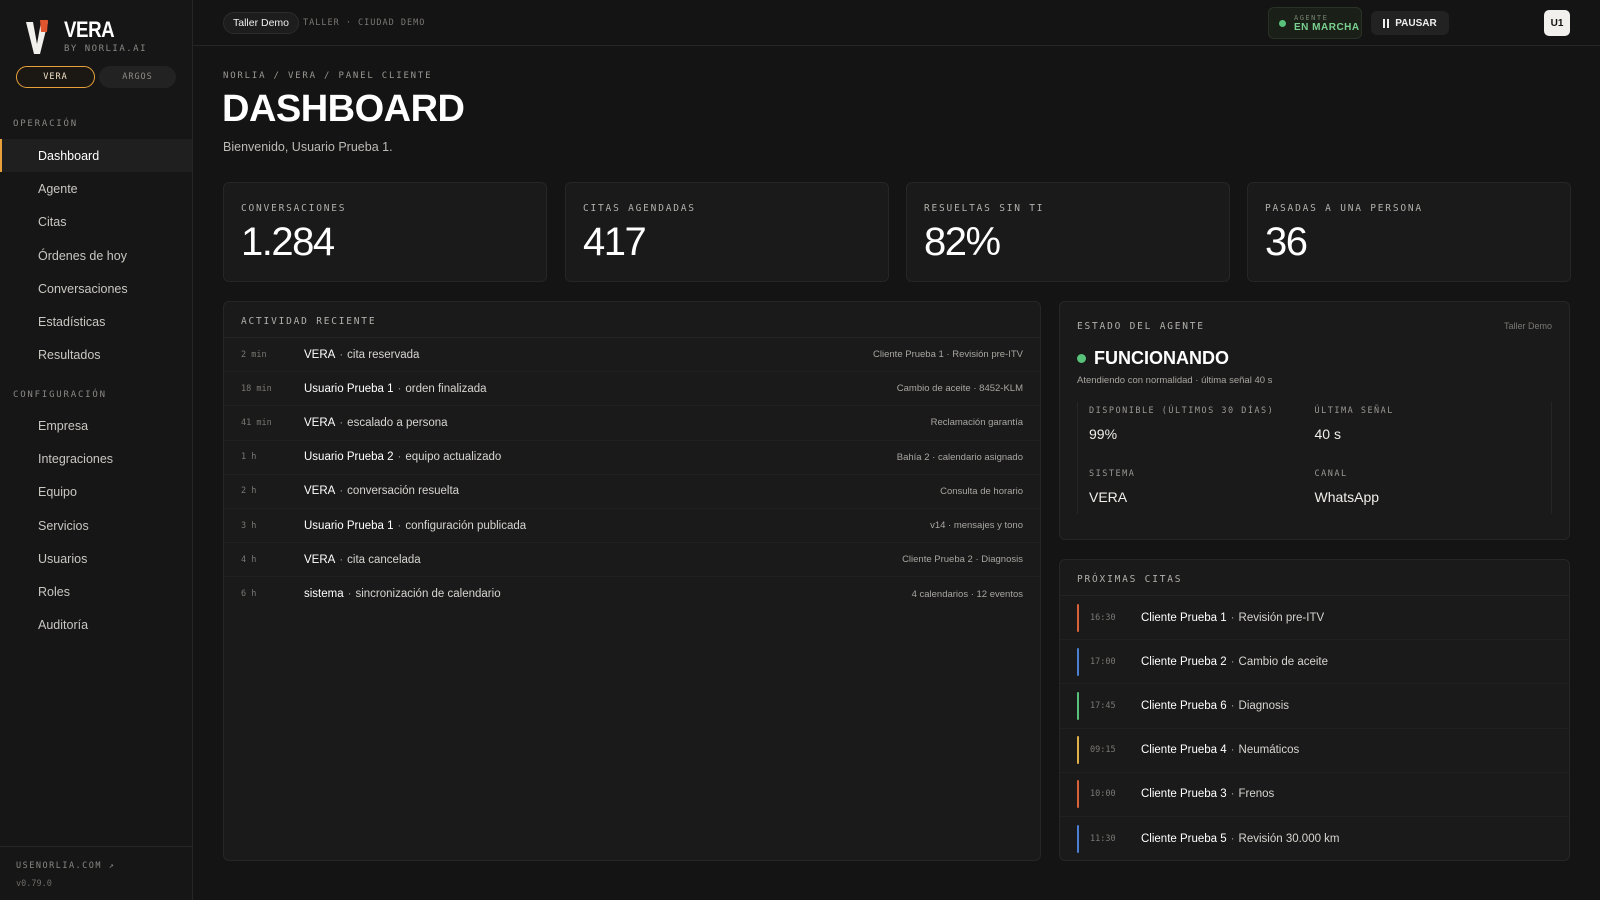 This screenshot has width=1600, height=900. Describe the element at coordinates (343, 109) in the screenshot. I see `page-title: DASHBOARD` at that location.